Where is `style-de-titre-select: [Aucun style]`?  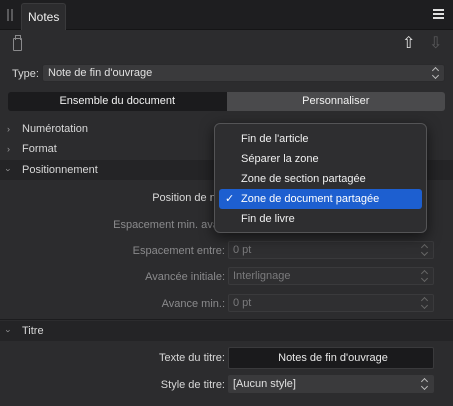
style-de-titre-select: [Aucun style] is located at coordinates (331, 384).